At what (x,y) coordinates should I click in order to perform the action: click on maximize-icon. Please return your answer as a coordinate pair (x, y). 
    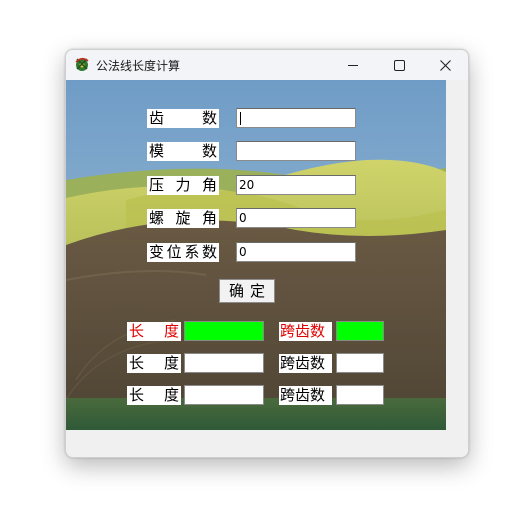
    Looking at the image, I should click on (399, 65).